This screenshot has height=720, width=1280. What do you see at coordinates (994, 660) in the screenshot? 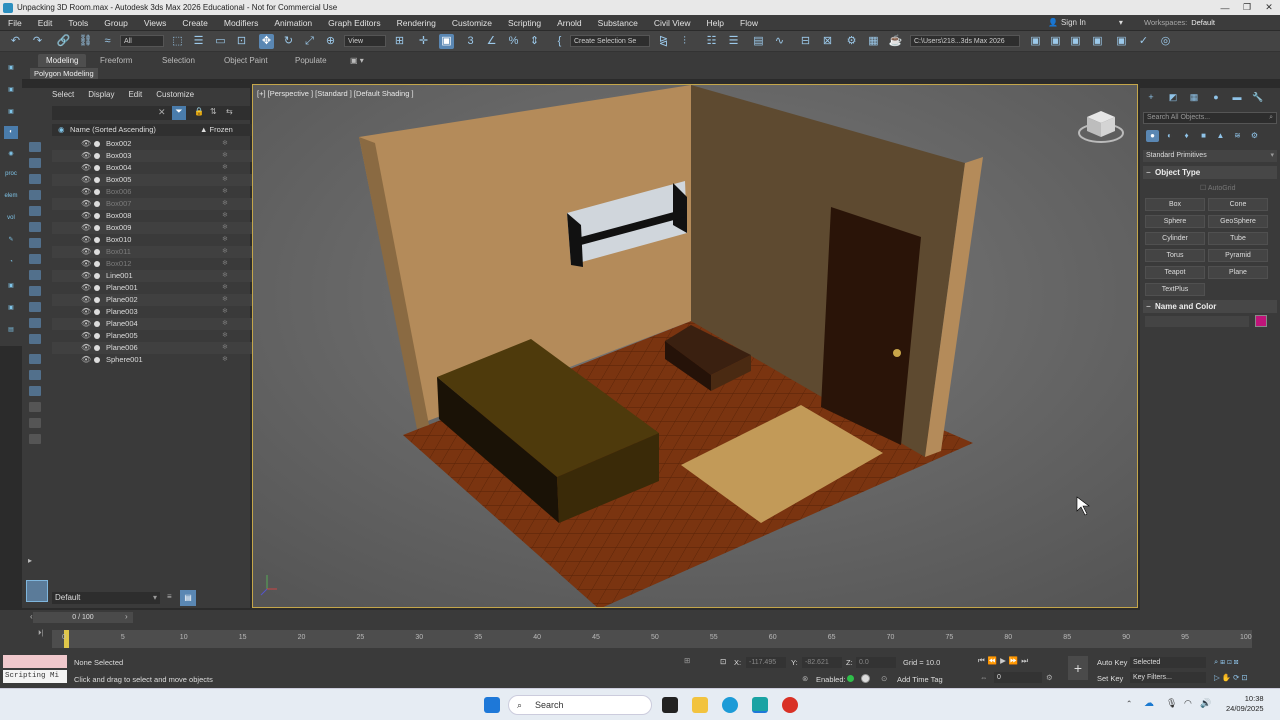
I see `previous-frame-icon: ⏪` at bounding box center [994, 660].